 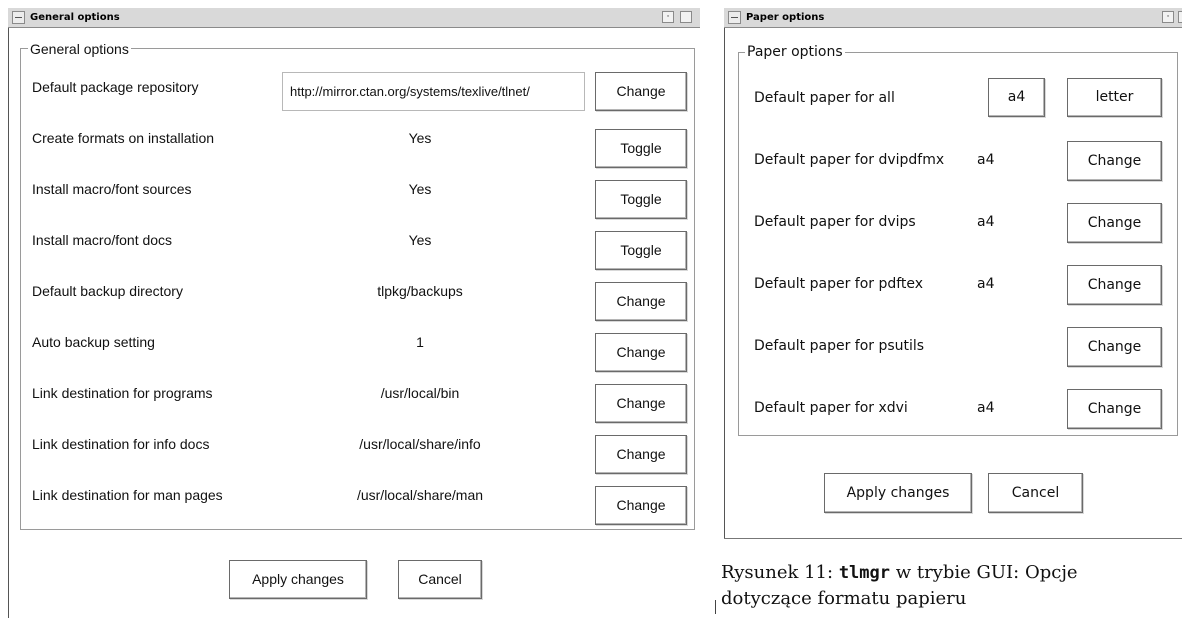 What do you see at coordinates (115, 87) in the screenshot?
I see `option-label: Default package repository` at bounding box center [115, 87].